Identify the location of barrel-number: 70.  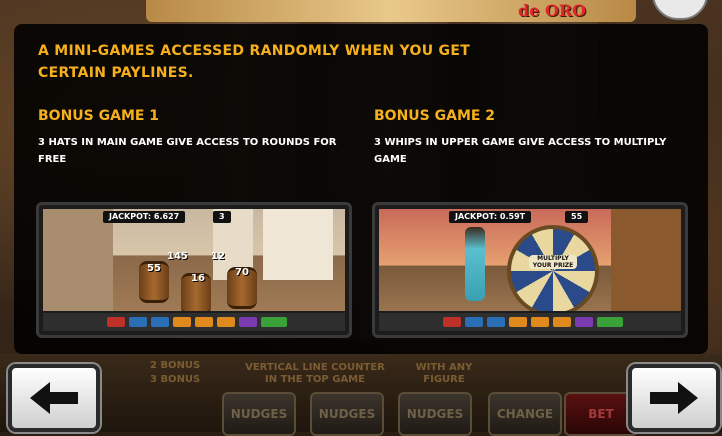
(242, 272).